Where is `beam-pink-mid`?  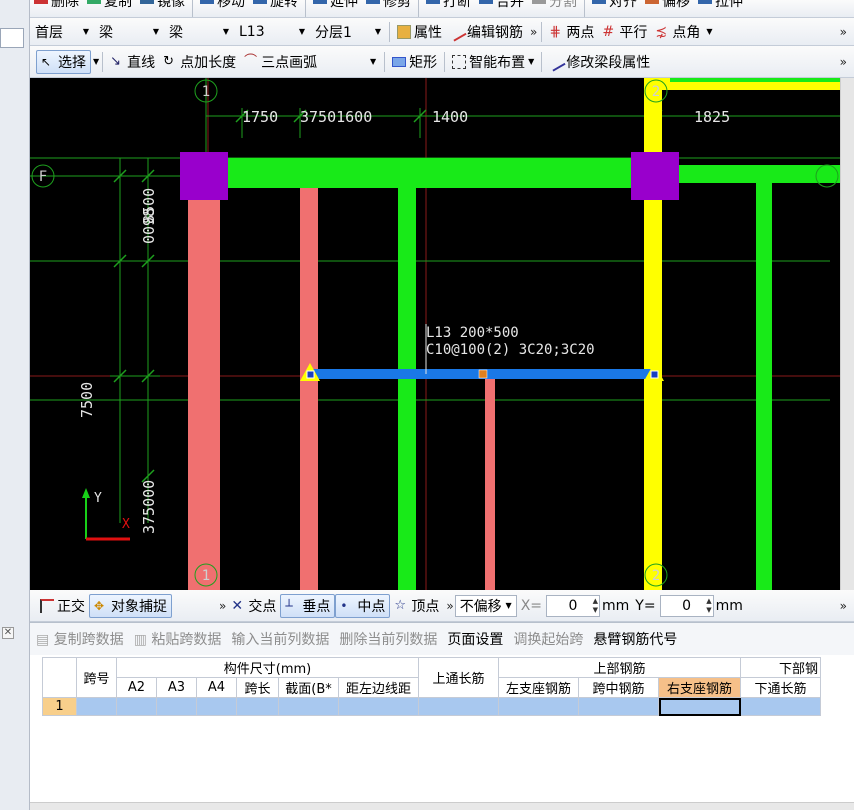
beam-pink-mid is located at coordinates (309, 389).